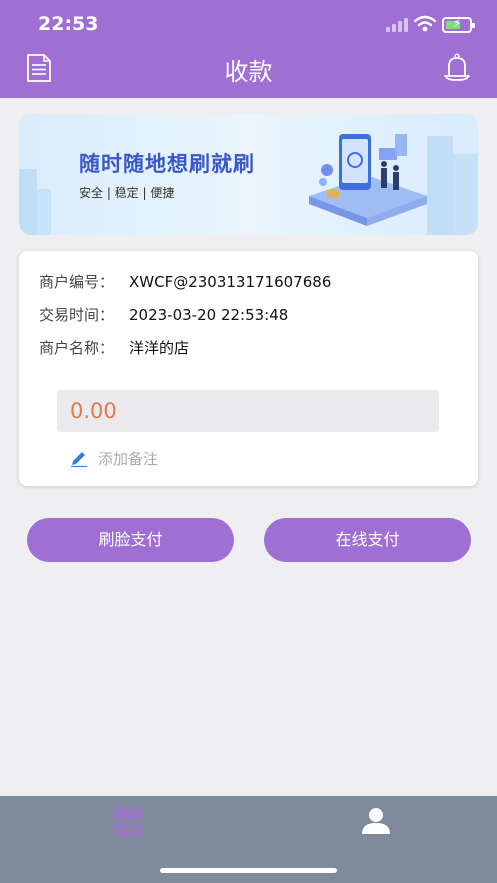 This screenshot has width=497, height=883. I want to click on calculator-icon, so click(128, 822).